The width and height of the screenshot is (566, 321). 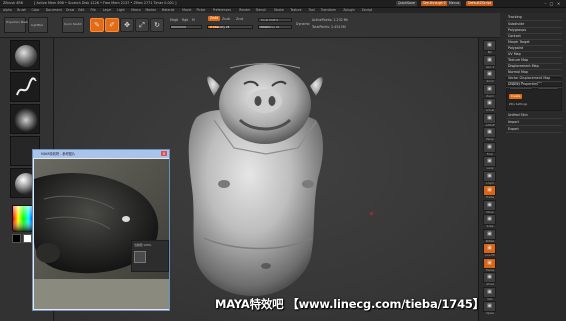 What do you see at coordinates (515, 17) in the screenshot?
I see `subpalette-tracking: Tracking` at bounding box center [515, 17].